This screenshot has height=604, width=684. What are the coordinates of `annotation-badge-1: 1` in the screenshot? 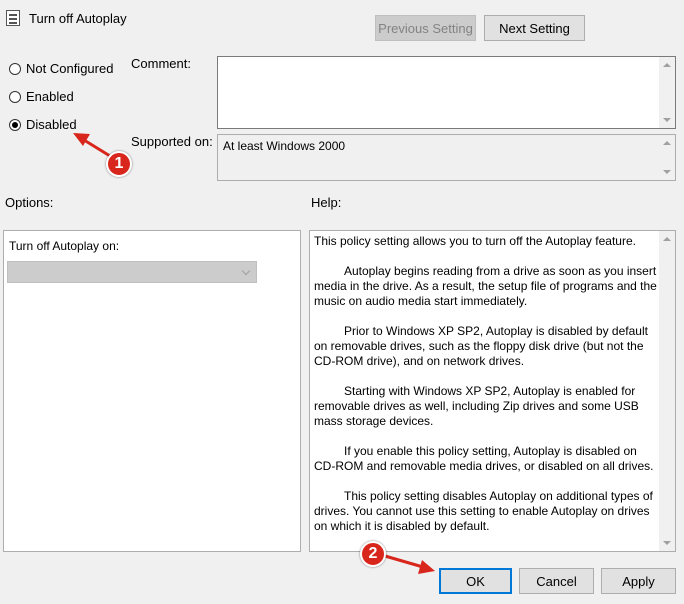 It's located at (119, 164).